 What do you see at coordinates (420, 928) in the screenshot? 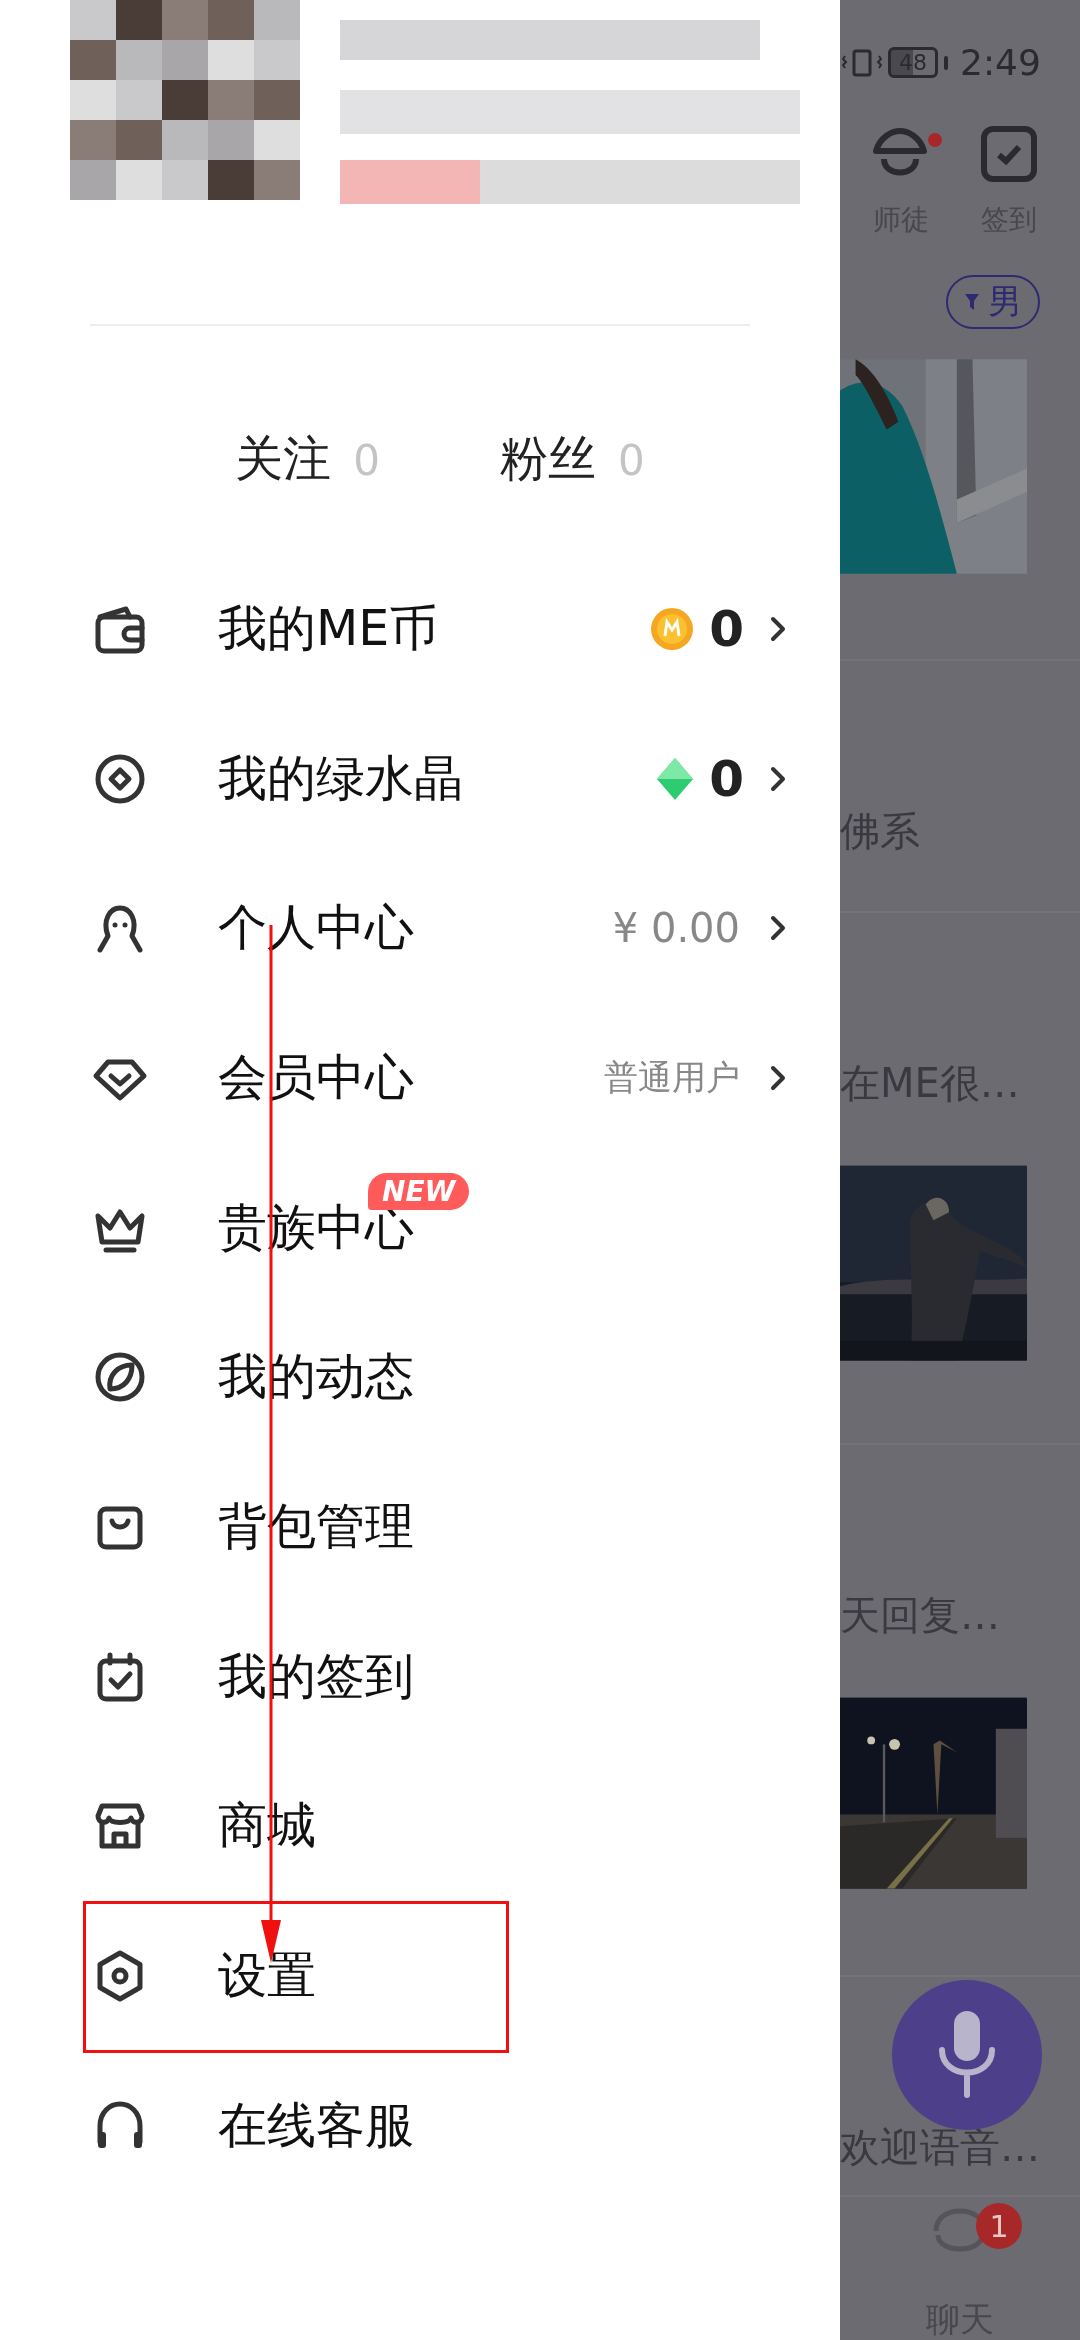
I see `menu-item: 个人中心 ¥ 0.00` at bounding box center [420, 928].